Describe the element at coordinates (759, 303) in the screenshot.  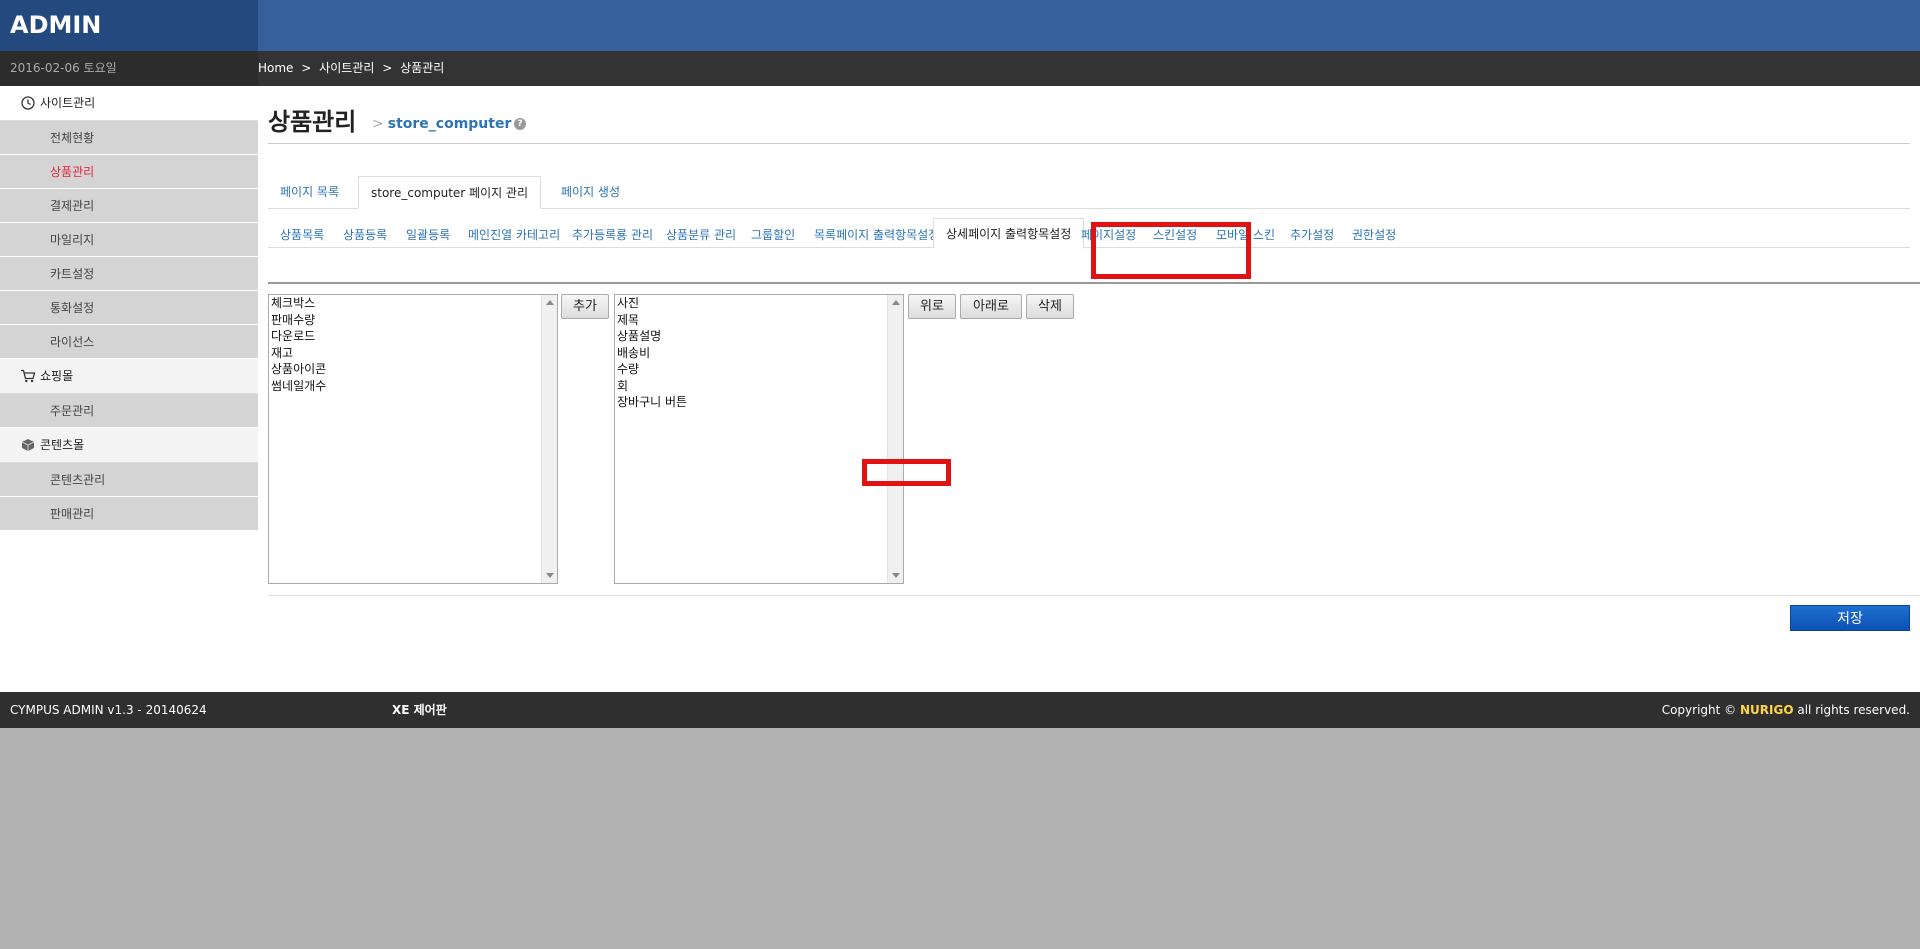
I see `list-item: 사진` at that location.